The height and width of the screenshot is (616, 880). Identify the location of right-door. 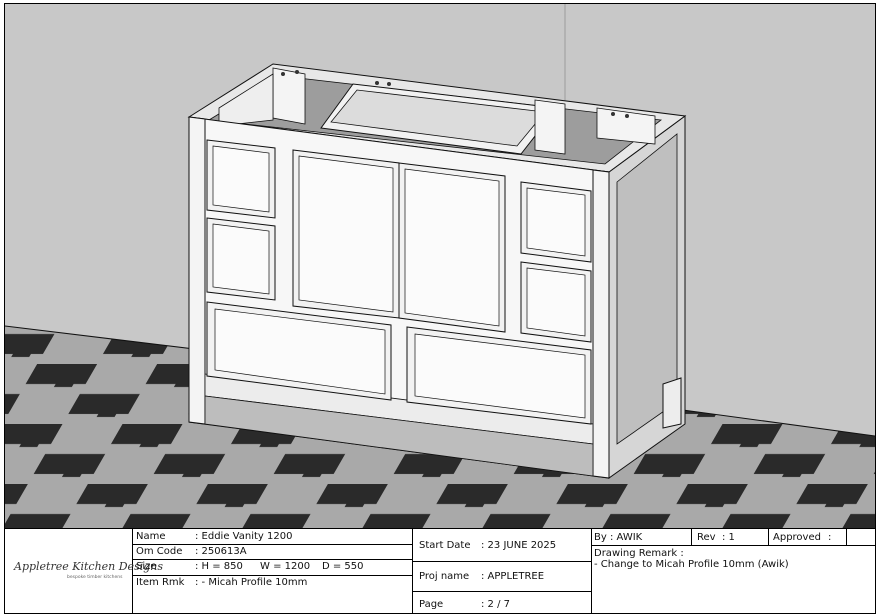
(452, 247).